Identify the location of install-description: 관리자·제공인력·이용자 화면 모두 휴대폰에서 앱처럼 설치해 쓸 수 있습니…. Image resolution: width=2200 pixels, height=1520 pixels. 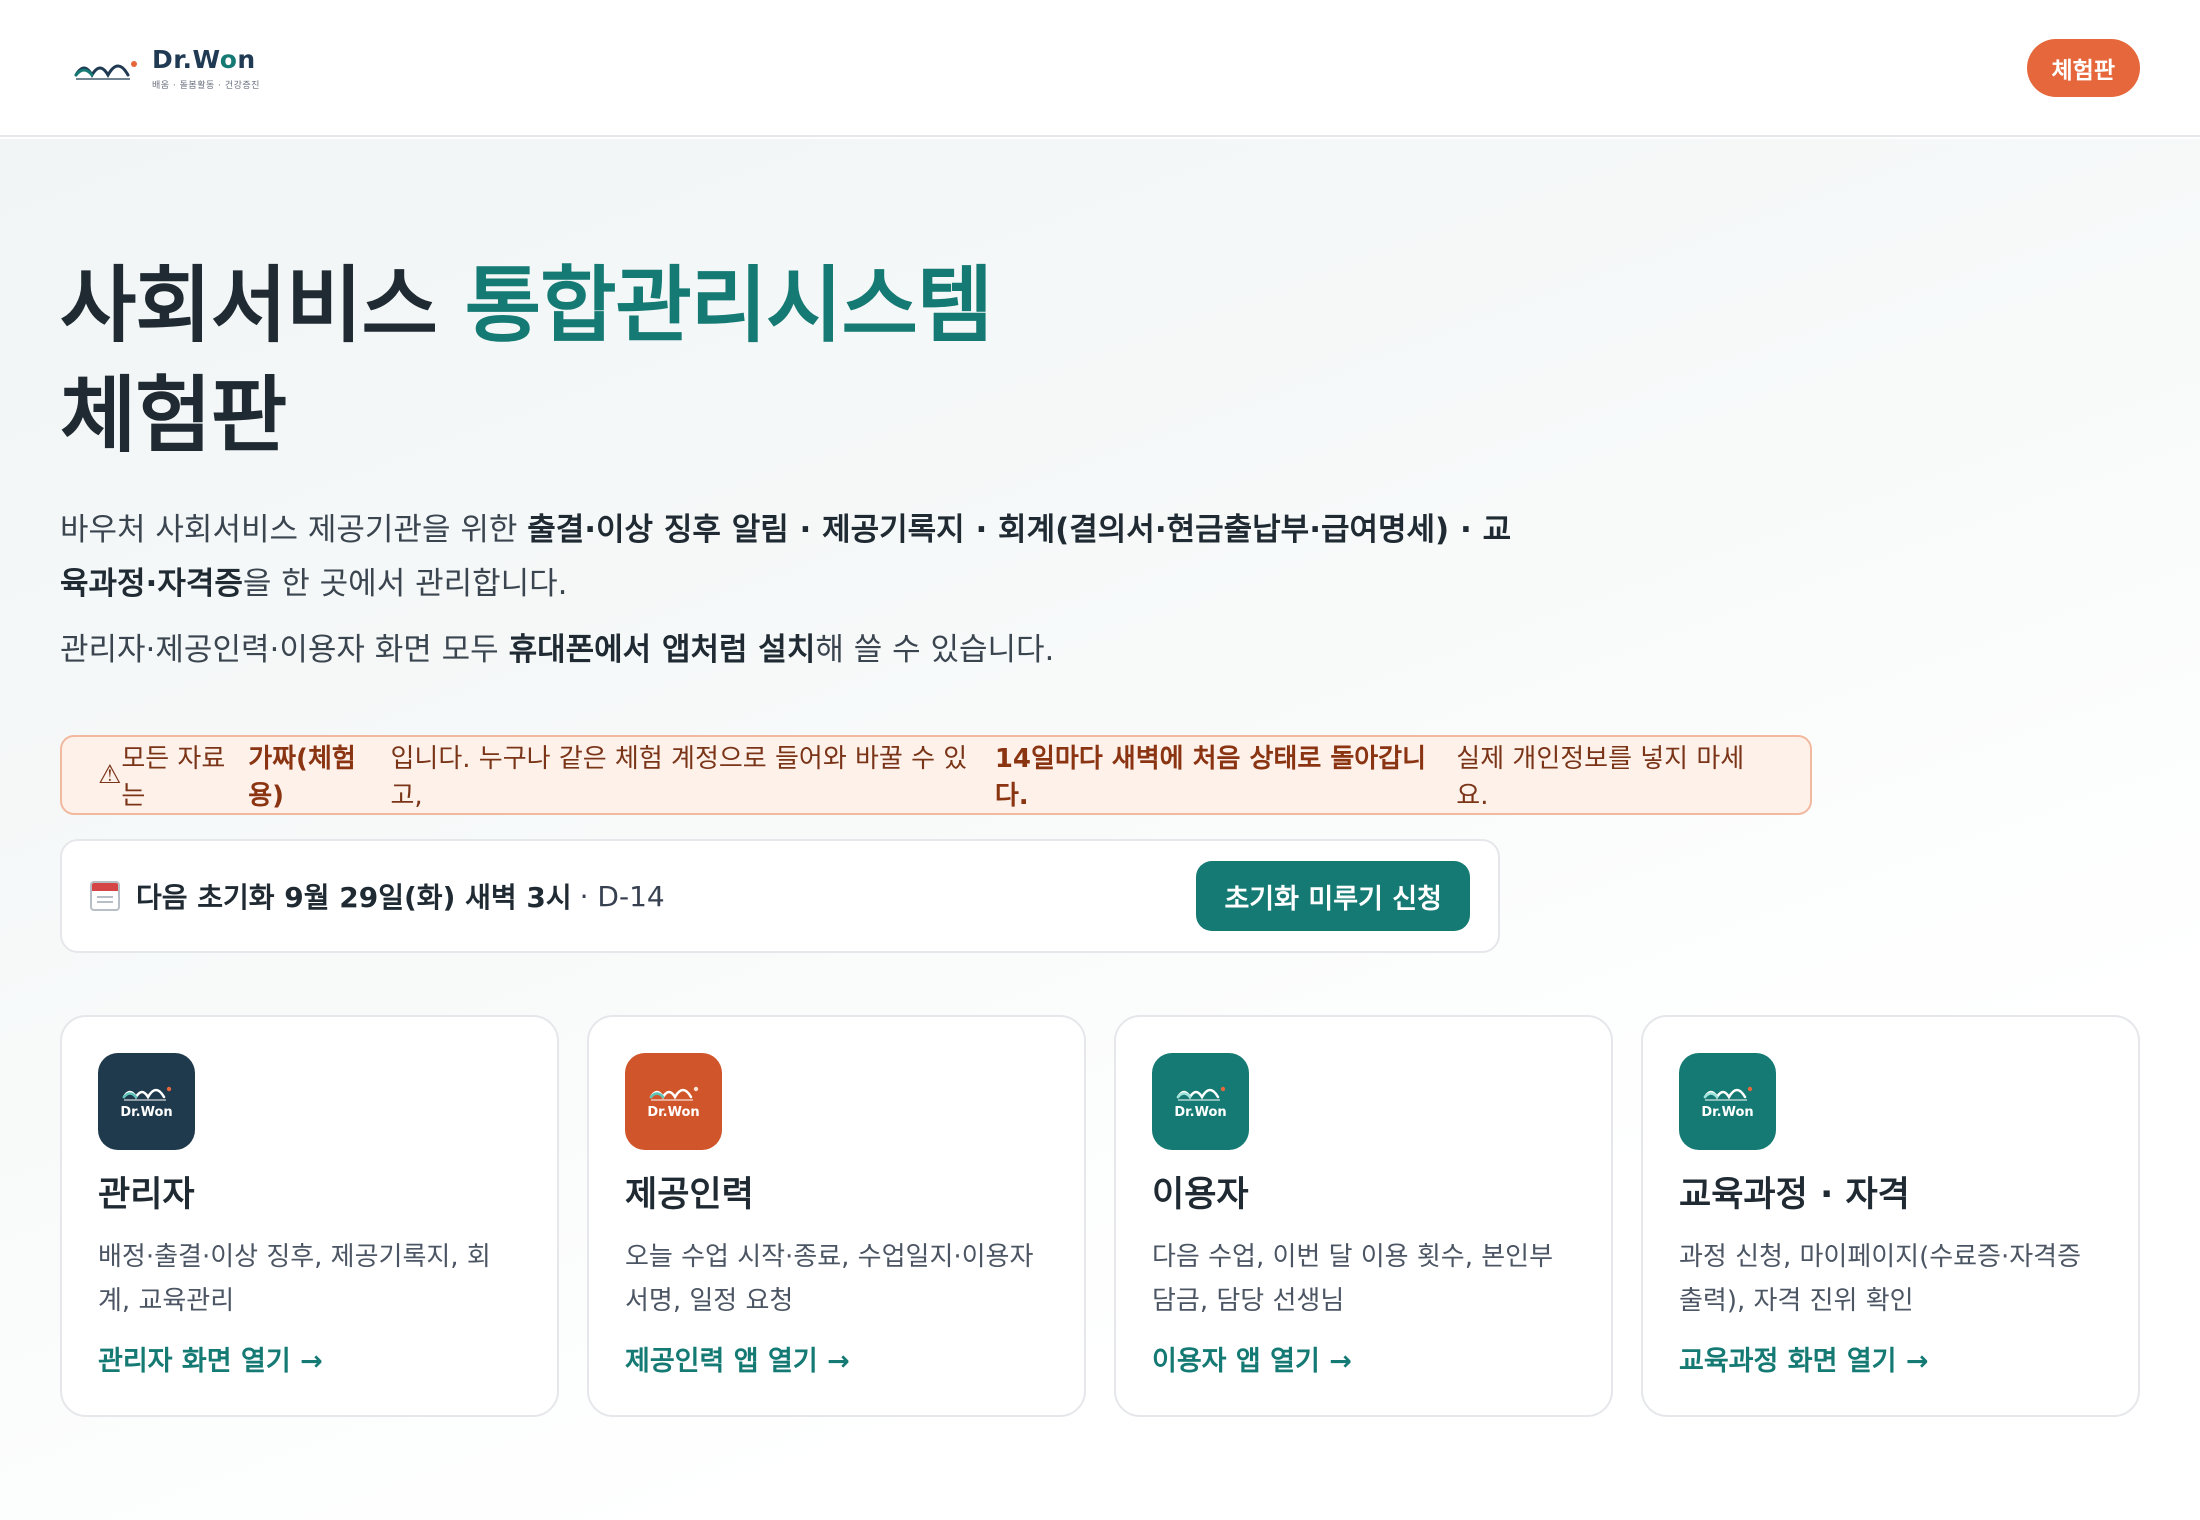
(557, 650).